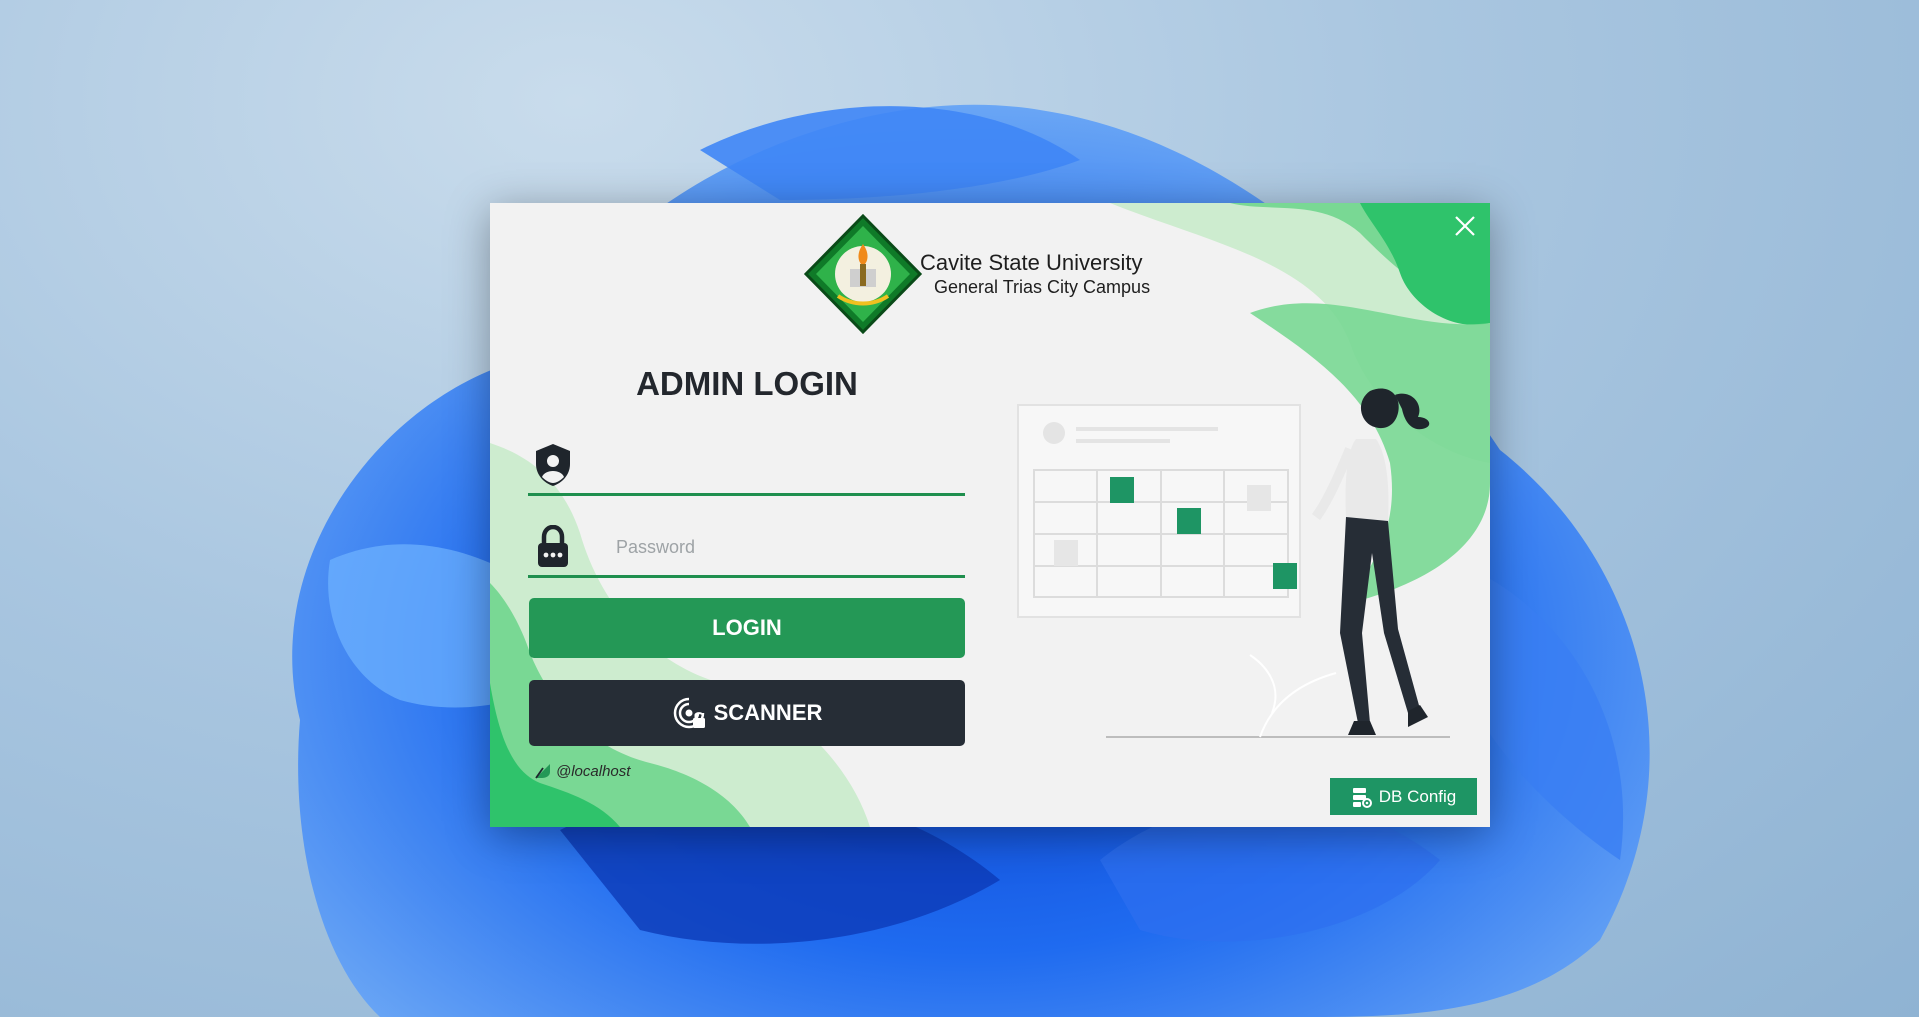 This screenshot has width=1919, height=1017. I want to click on university-name: Cavite State University, so click(1031, 262).